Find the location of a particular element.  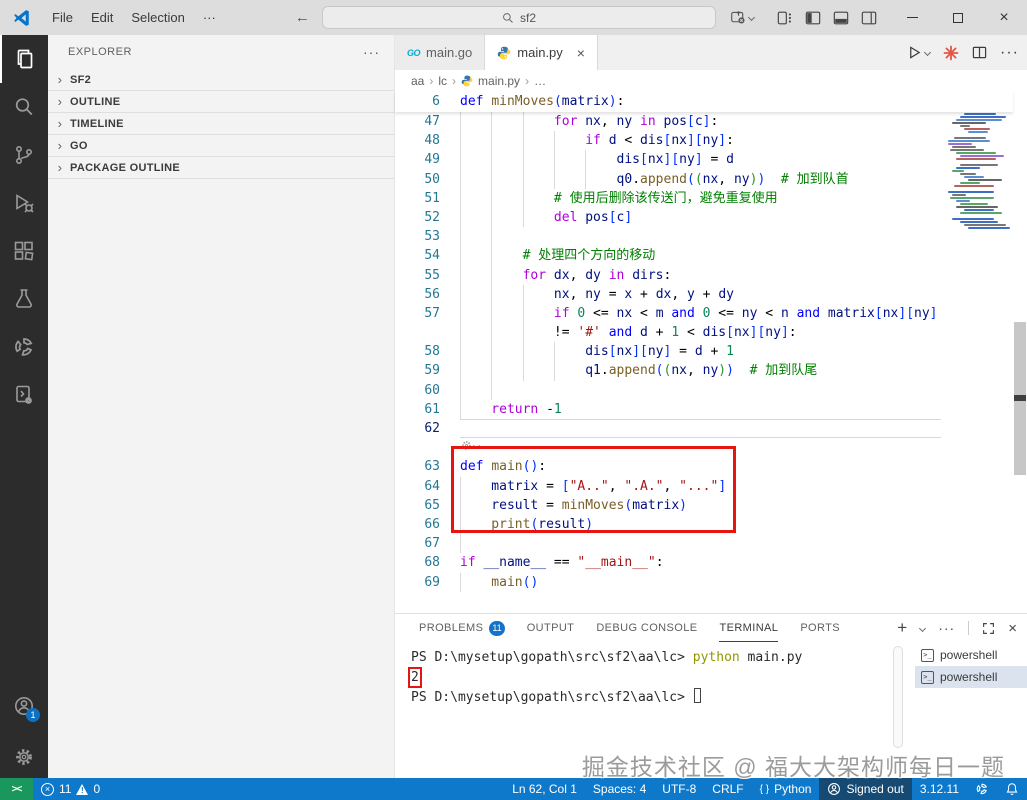

cursor-position: Ln 62, Col 1 is located at coordinates (544, 789).